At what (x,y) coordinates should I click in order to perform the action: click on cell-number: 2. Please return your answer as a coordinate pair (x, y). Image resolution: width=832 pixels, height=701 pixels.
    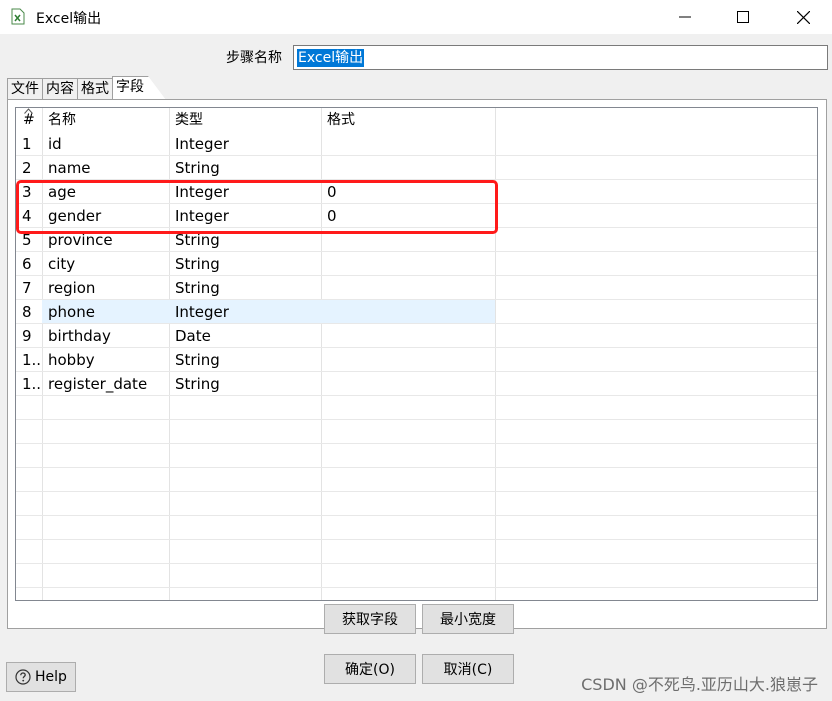
    Looking at the image, I should click on (32, 168).